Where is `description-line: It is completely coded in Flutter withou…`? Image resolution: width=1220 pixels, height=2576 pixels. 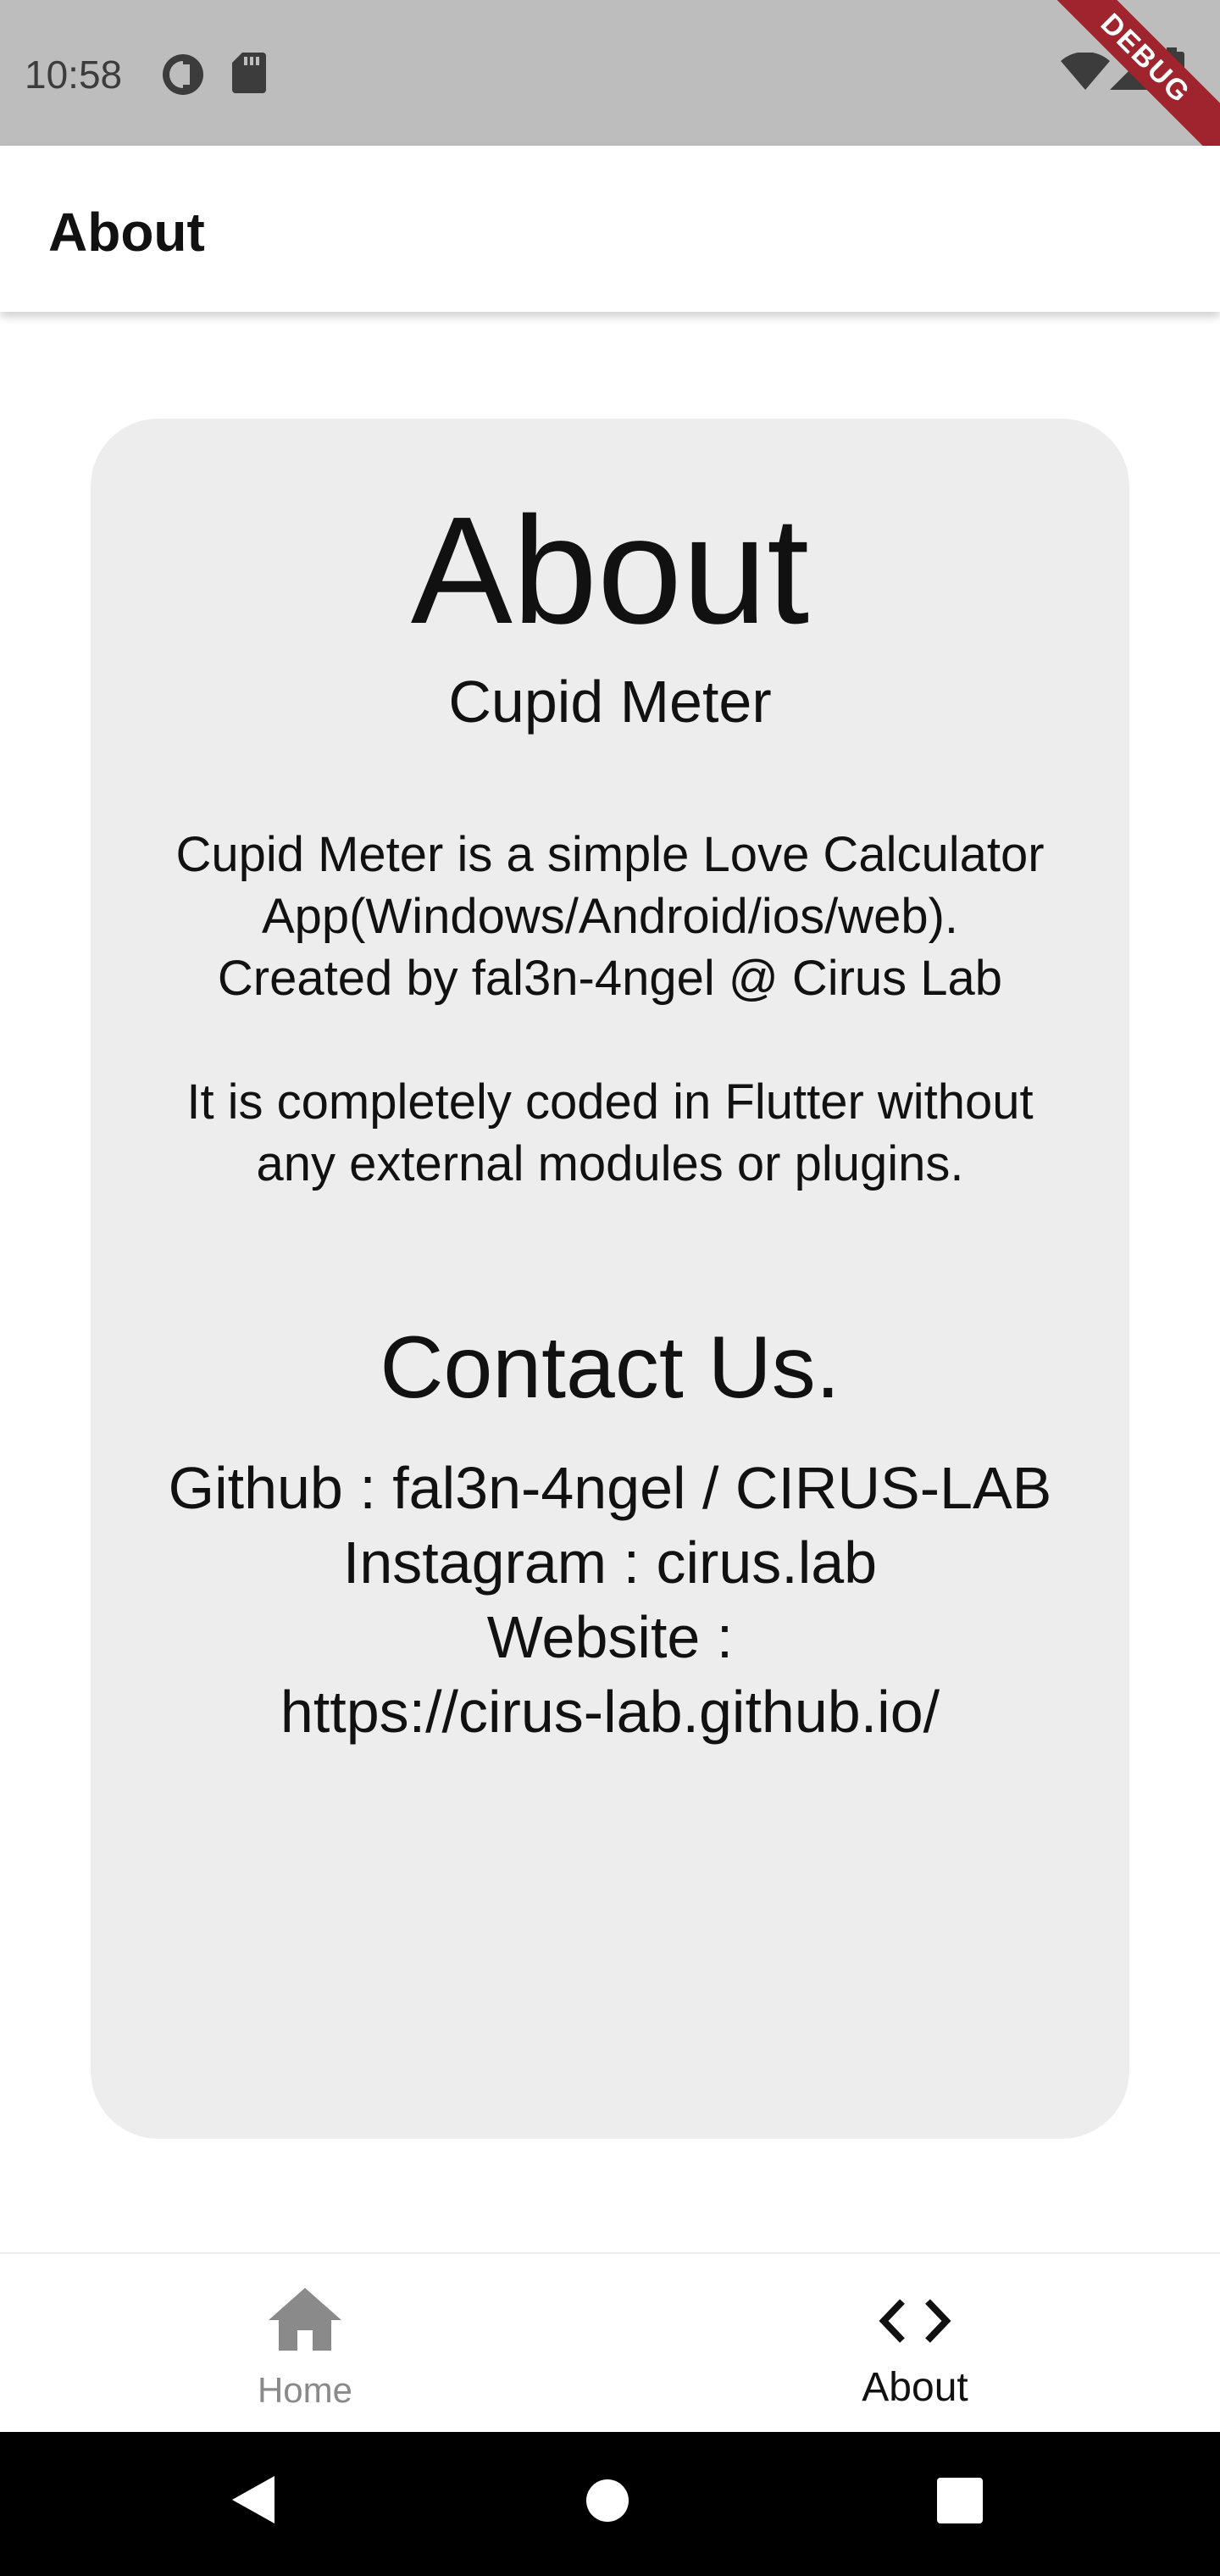
description-line: It is completely coded in Flutter withou… is located at coordinates (610, 1102).